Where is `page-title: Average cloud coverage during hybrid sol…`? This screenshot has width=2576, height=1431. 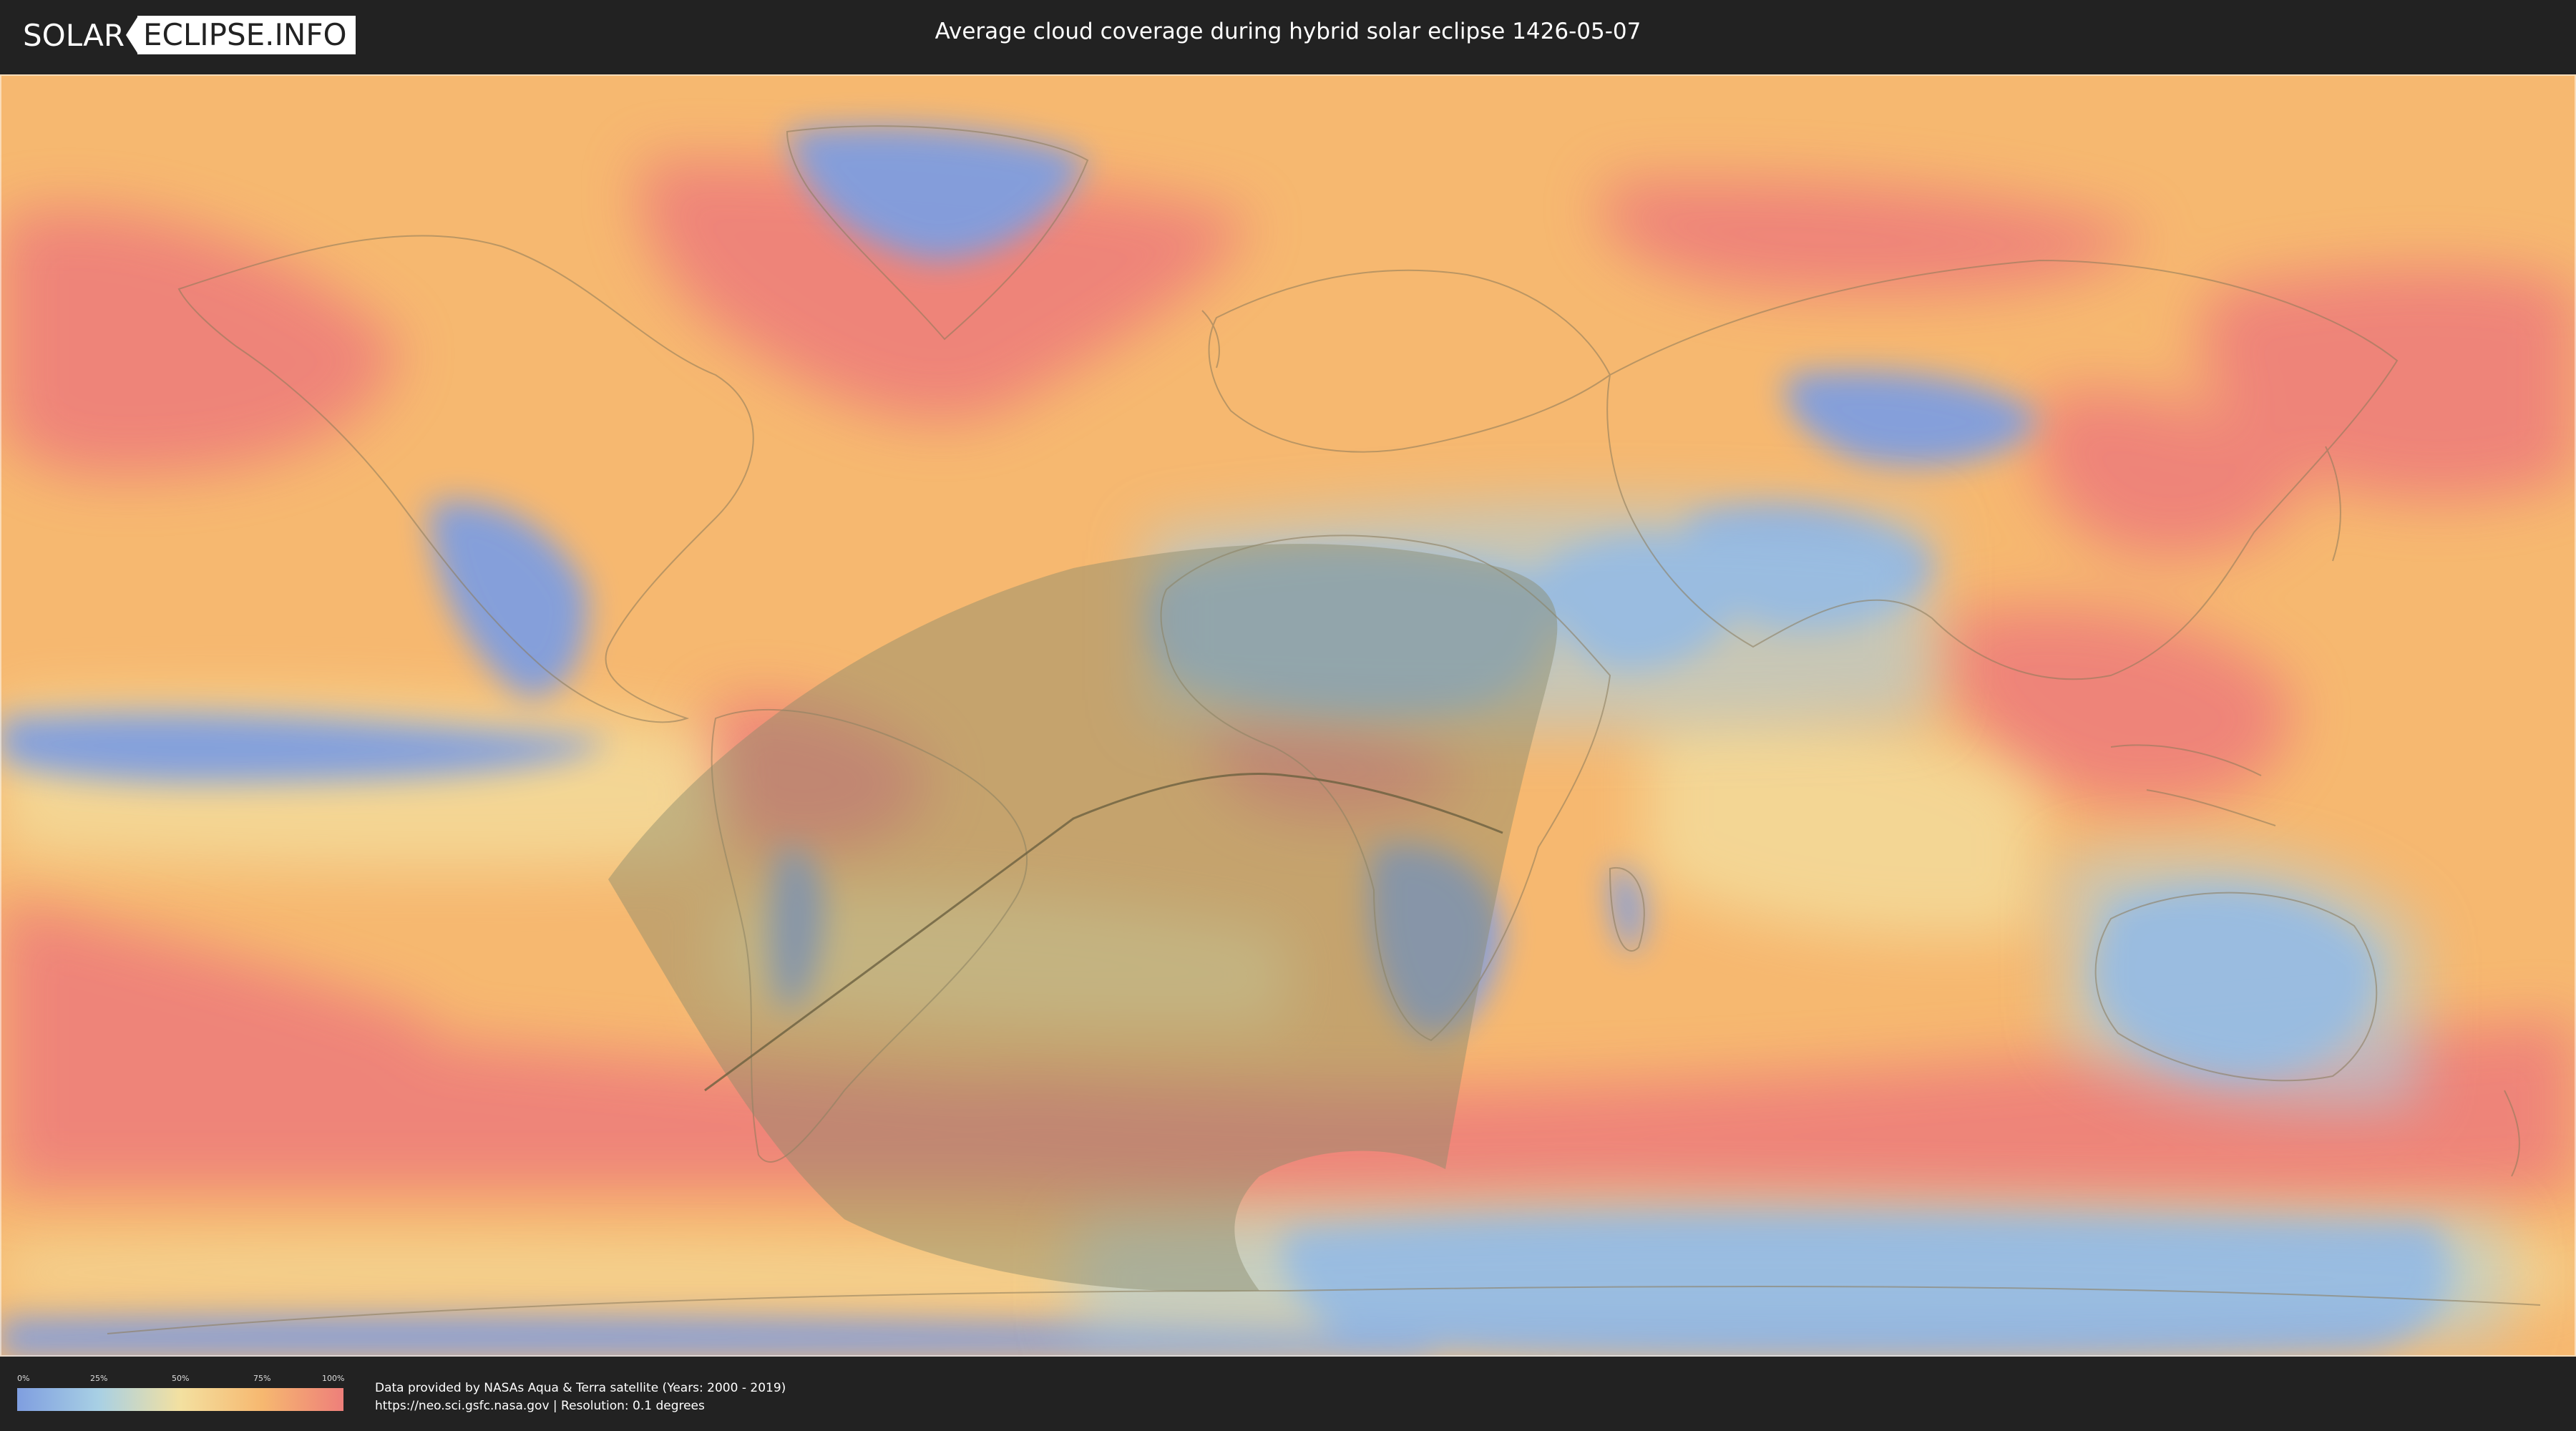
page-title: Average cloud coverage during hybrid sol… is located at coordinates (1288, 31).